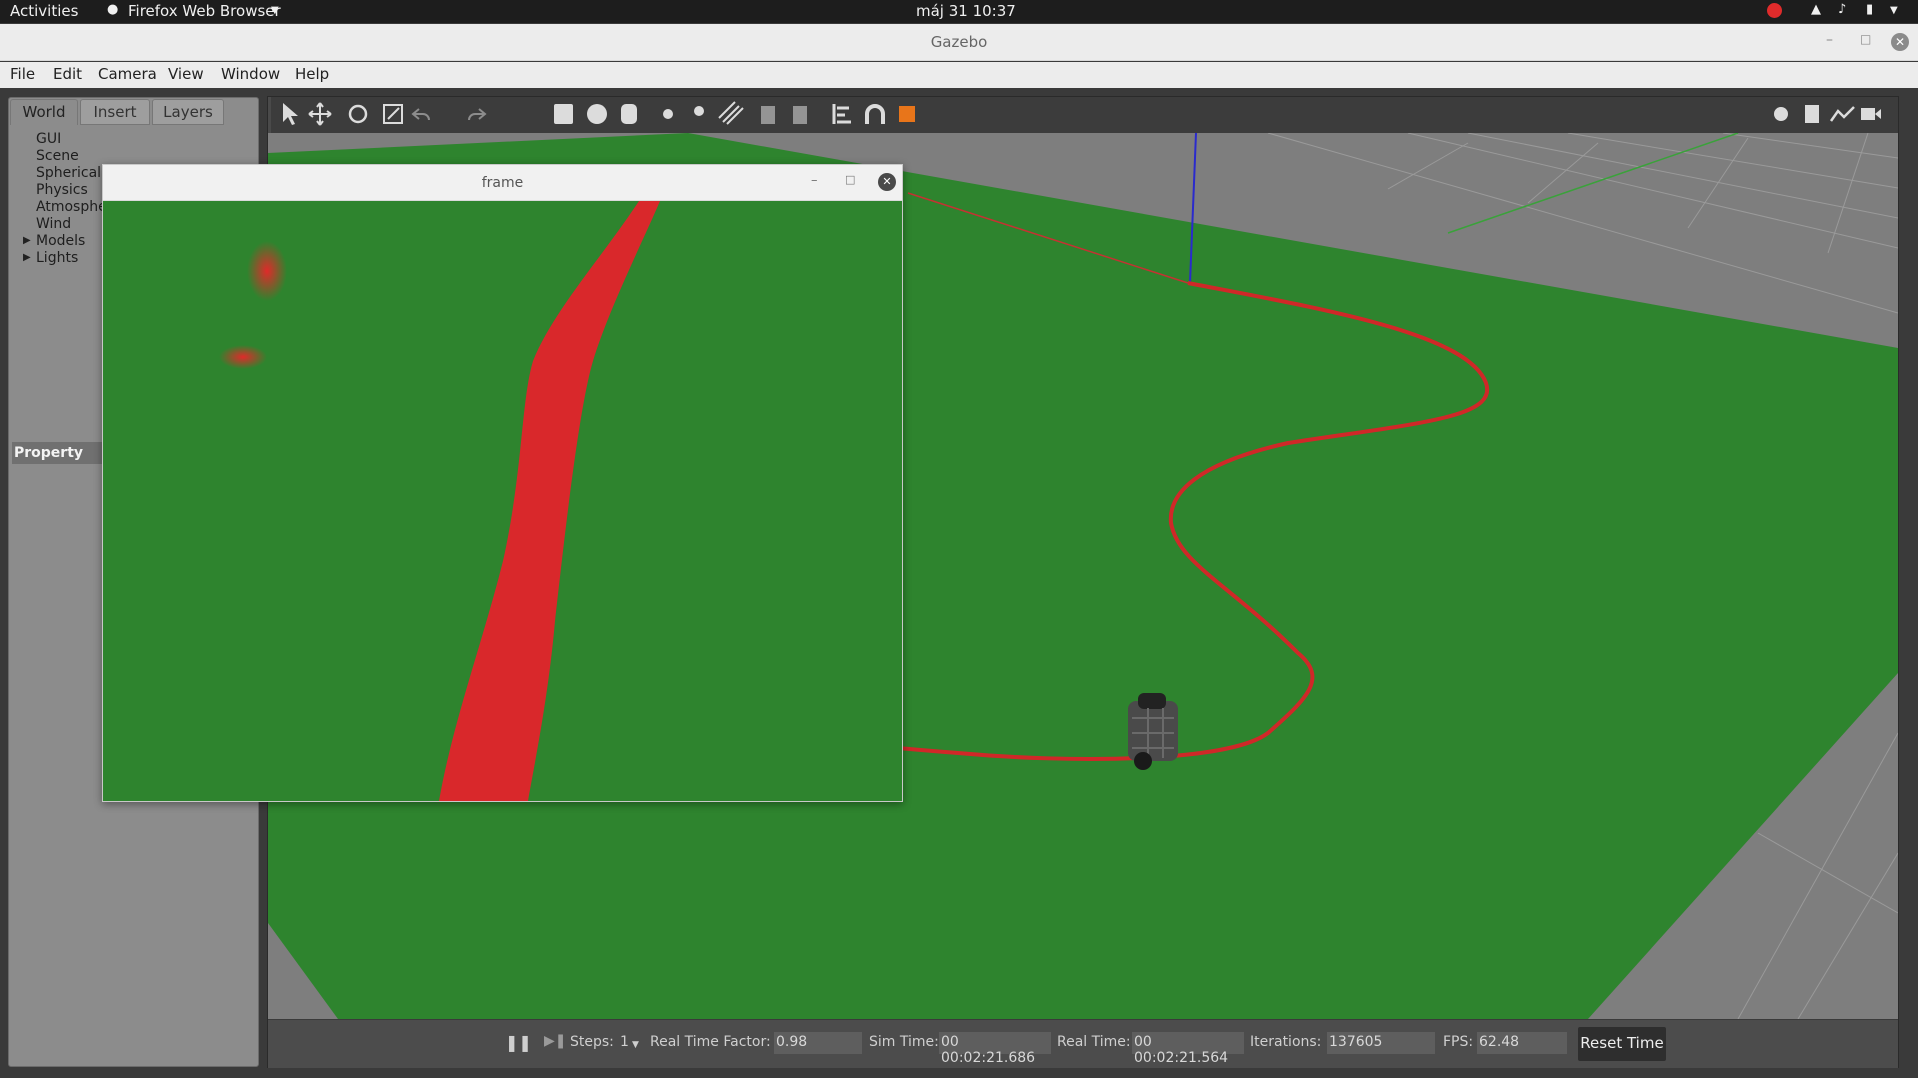 The height and width of the screenshot is (1078, 1918). What do you see at coordinates (518, 1042) in the screenshot?
I see `pause-icon: ❚❚` at bounding box center [518, 1042].